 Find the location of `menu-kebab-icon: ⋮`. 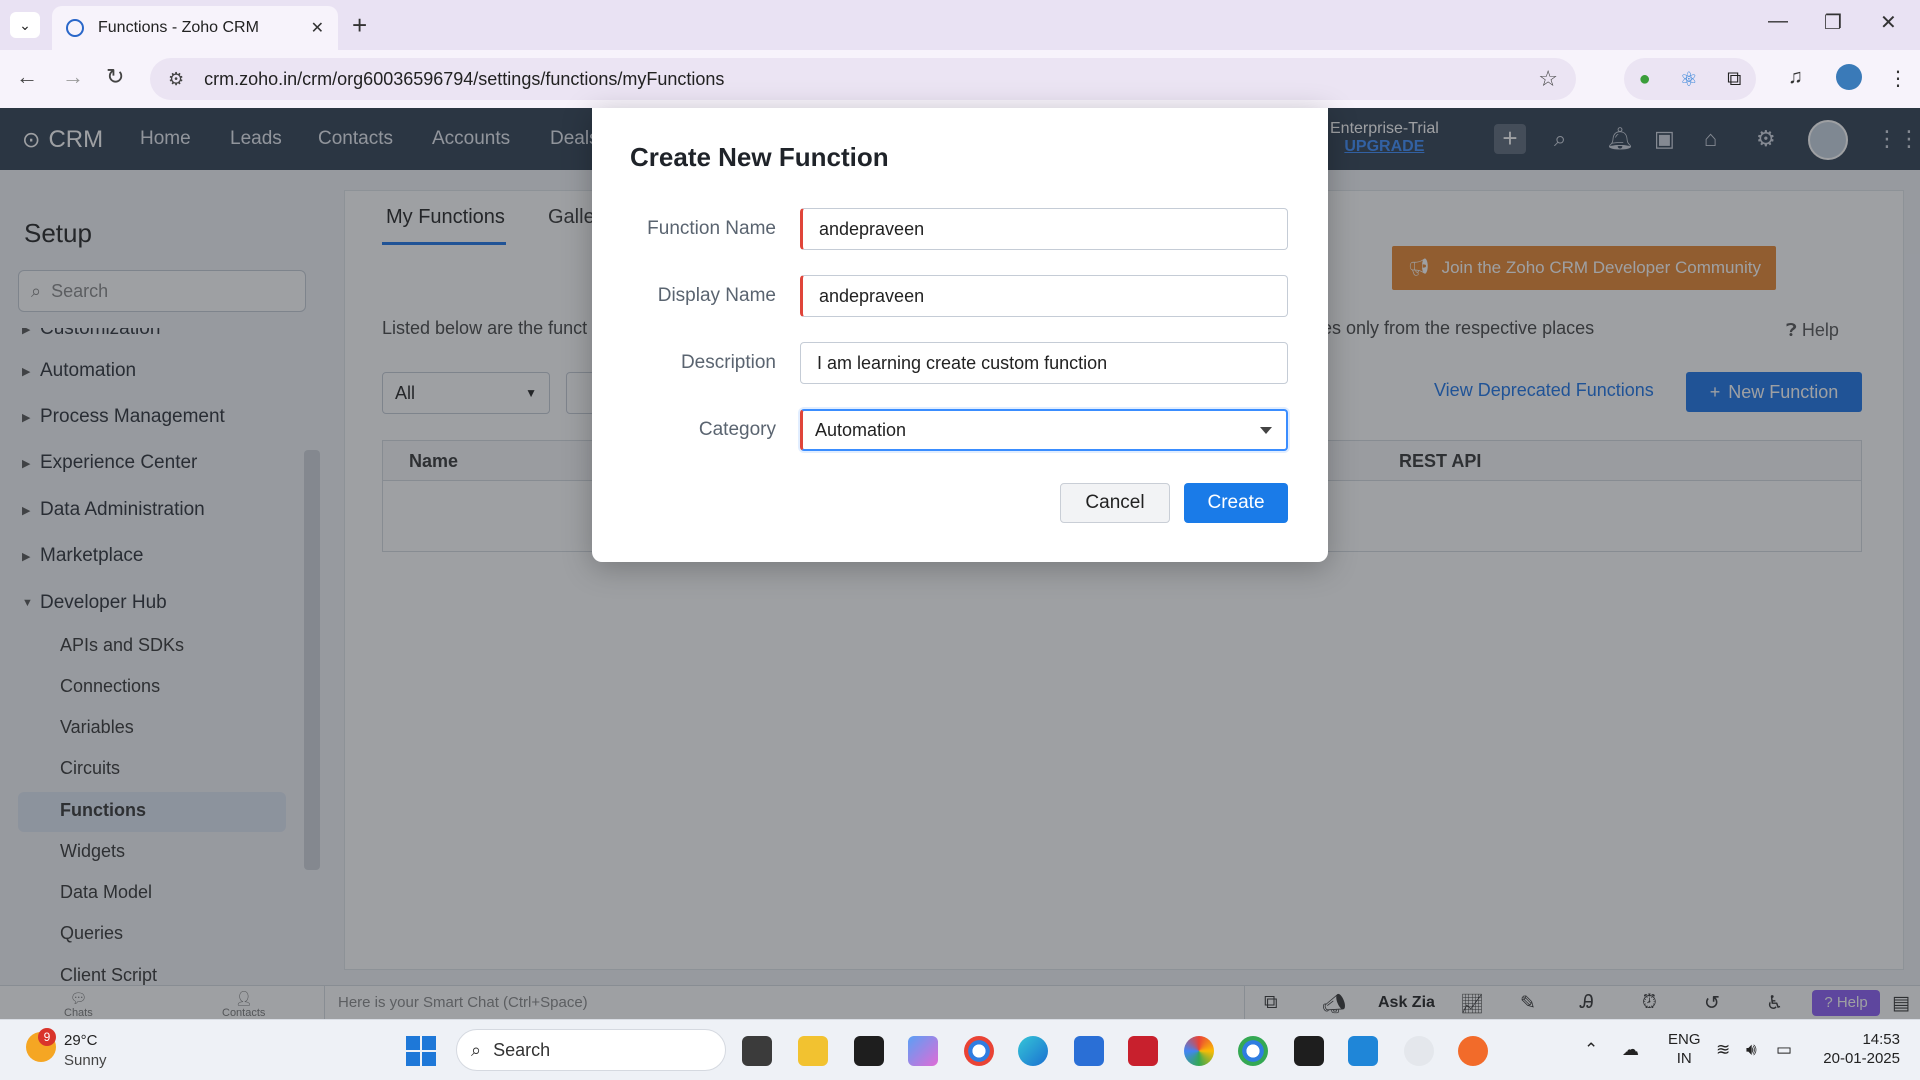

menu-kebab-icon: ⋮ is located at coordinates (1898, 78).